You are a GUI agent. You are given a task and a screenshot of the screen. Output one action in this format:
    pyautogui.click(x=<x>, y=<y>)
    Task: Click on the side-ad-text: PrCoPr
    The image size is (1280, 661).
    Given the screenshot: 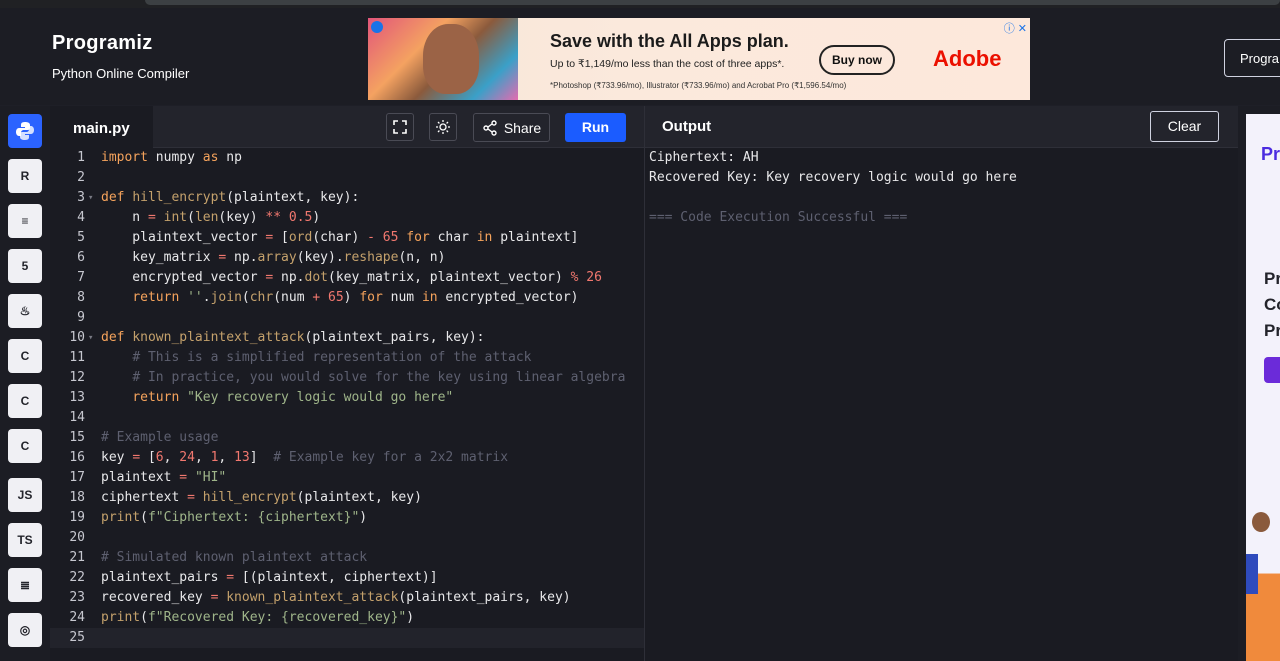 What is the action you would take?
    pyautogui.click(x=1272, y=304)
    